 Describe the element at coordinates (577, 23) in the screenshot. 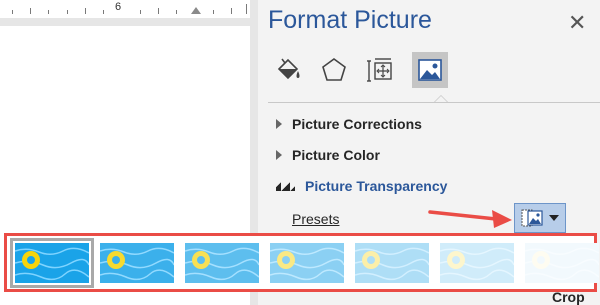

I see `close-icon: ✕` at that location.